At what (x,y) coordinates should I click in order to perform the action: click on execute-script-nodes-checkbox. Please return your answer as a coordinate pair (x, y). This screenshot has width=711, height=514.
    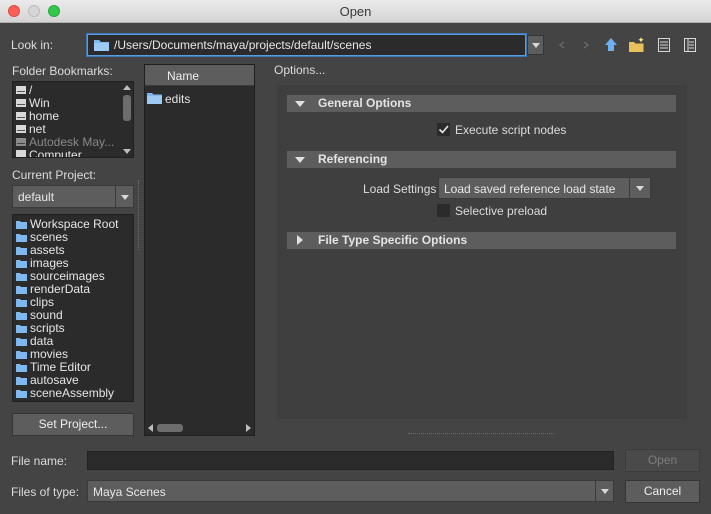
    Looking at the image, I should click on (443, 129).